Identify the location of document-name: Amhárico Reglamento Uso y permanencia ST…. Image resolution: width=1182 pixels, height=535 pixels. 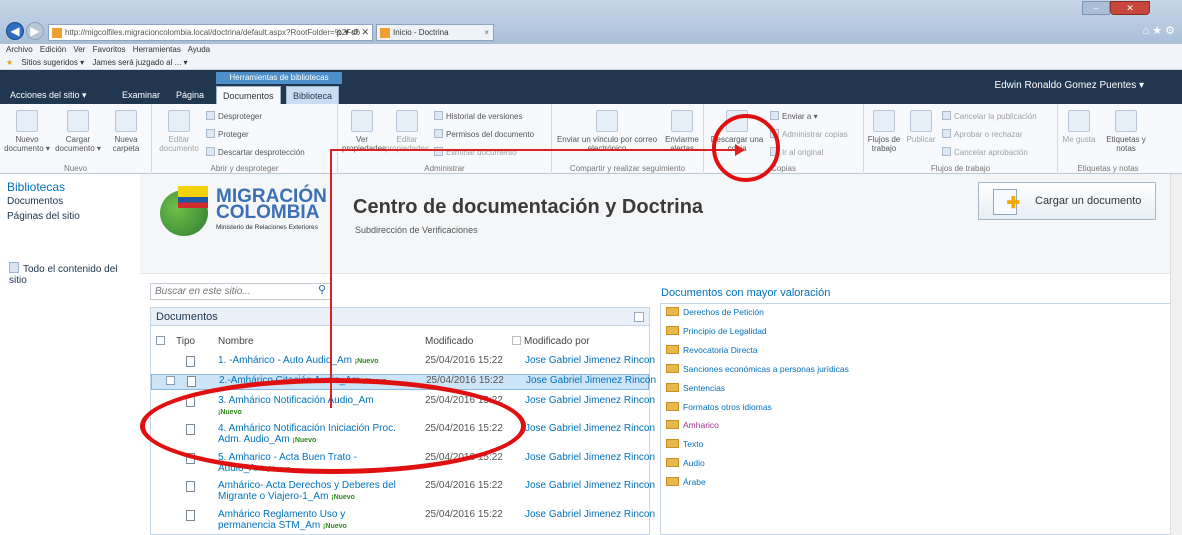
(310, 520).